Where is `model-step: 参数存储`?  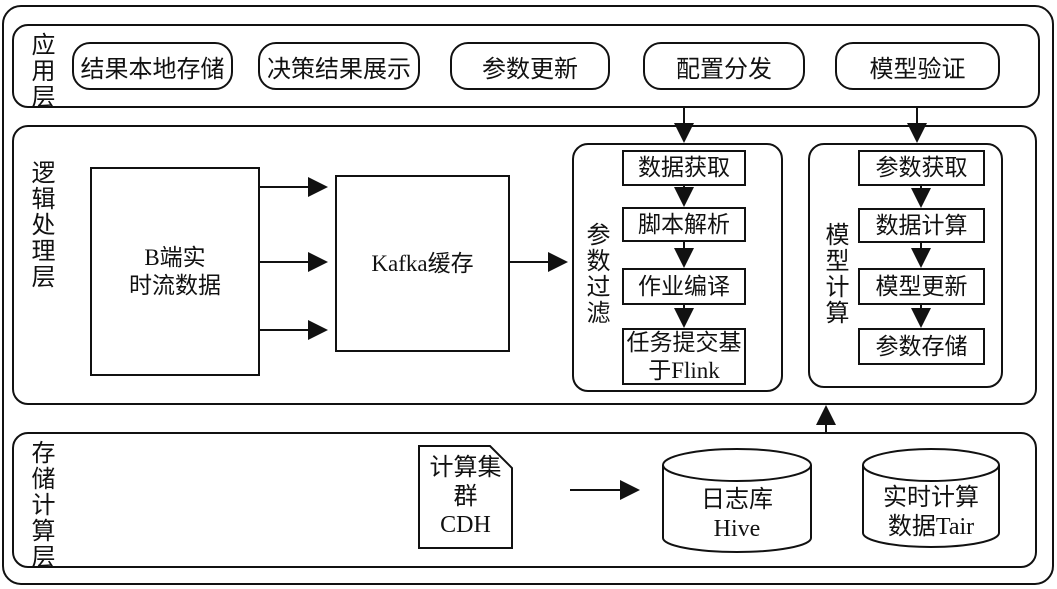 model-step: 参数存储 is located at coordinates (921, 346).